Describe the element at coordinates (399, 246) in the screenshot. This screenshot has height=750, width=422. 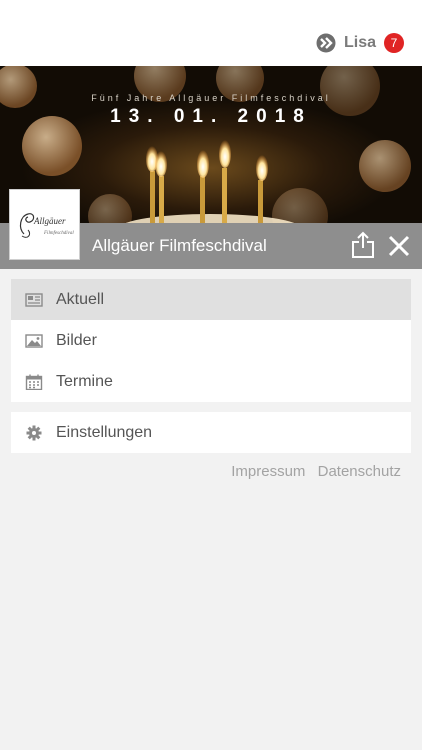
I see `close-icon` at that location.